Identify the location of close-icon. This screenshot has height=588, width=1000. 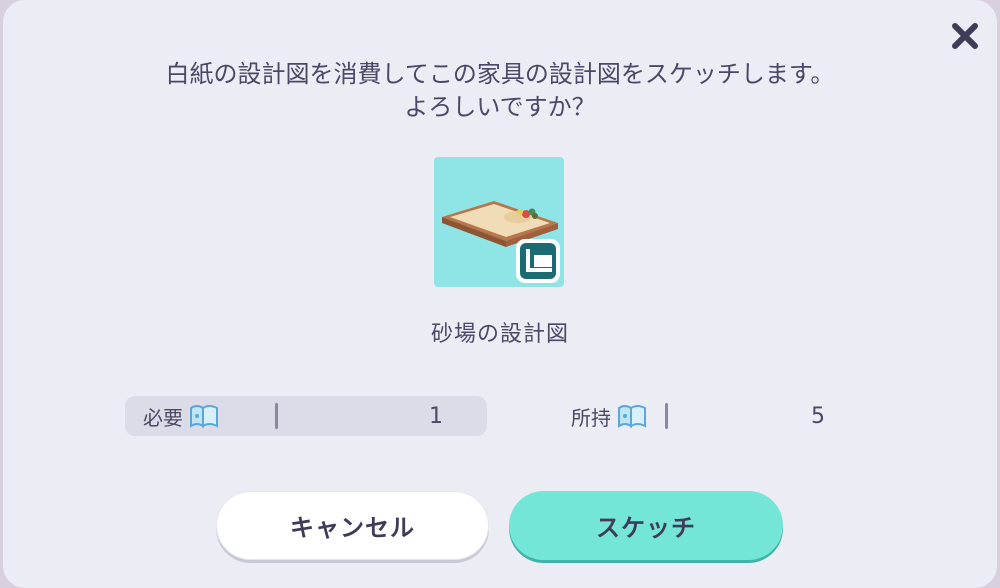
(965, 36).